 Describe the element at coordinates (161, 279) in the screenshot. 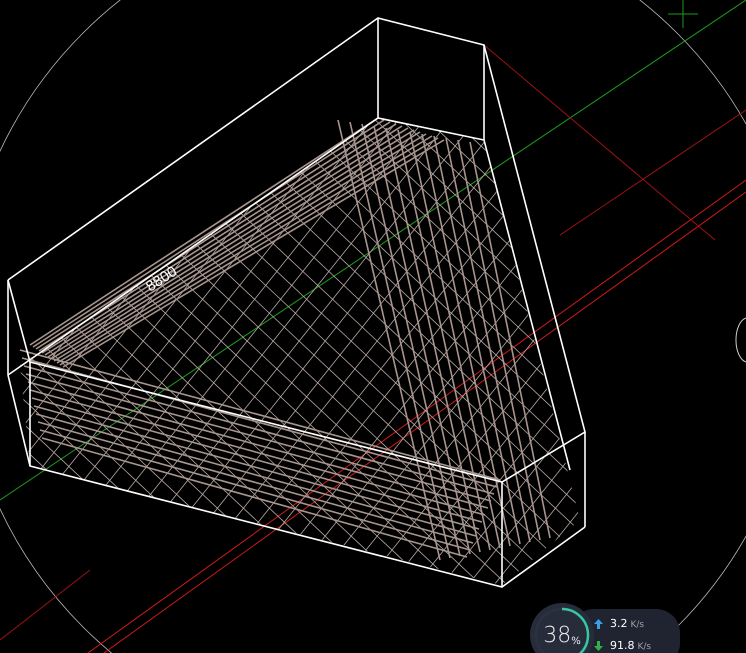

I see `dimension-label: 8800` at that location.